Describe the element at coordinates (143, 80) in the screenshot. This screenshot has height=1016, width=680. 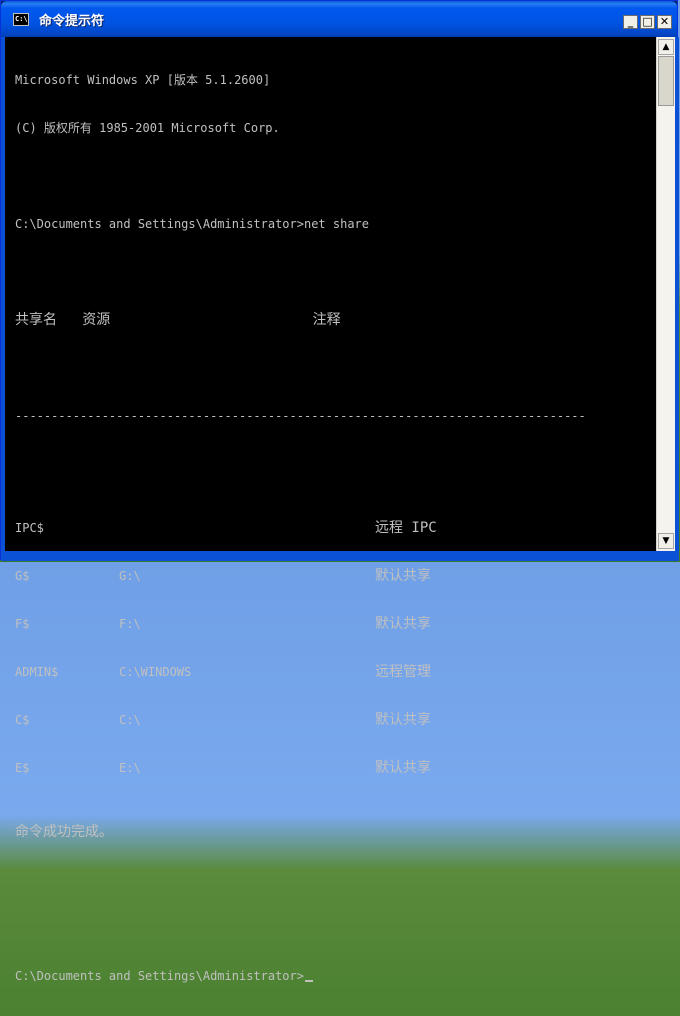
I see `version-line: Microsoft Windows XP [版本 5.1.2600]` at that location.